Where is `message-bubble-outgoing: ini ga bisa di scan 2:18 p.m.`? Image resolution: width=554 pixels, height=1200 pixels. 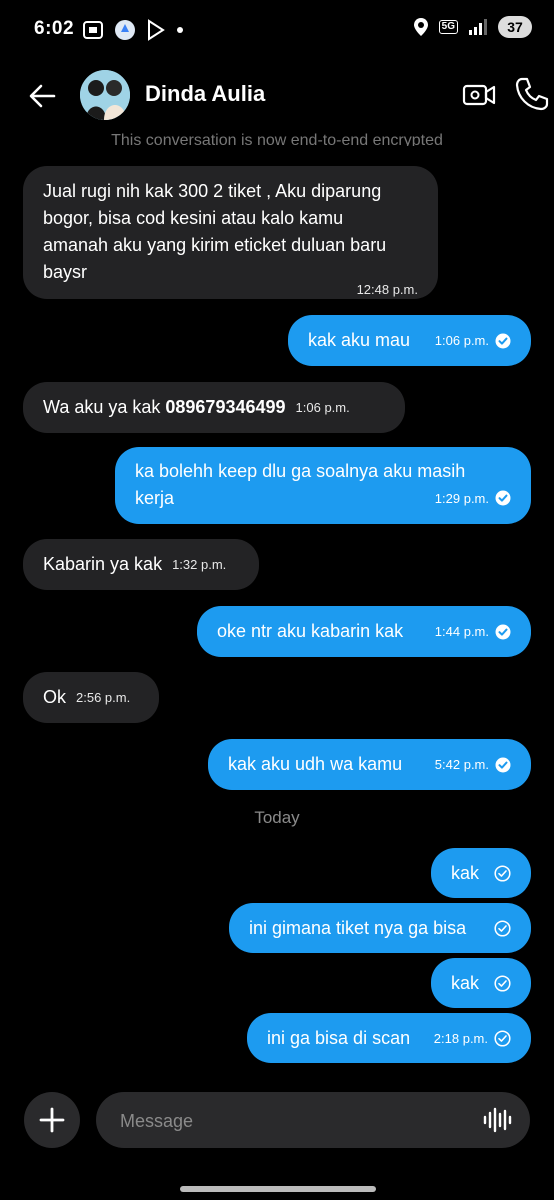
message-bubble-outgoing: ini ga bisa di scan 2:18 p.m. is located at coordinates (389, 1038).